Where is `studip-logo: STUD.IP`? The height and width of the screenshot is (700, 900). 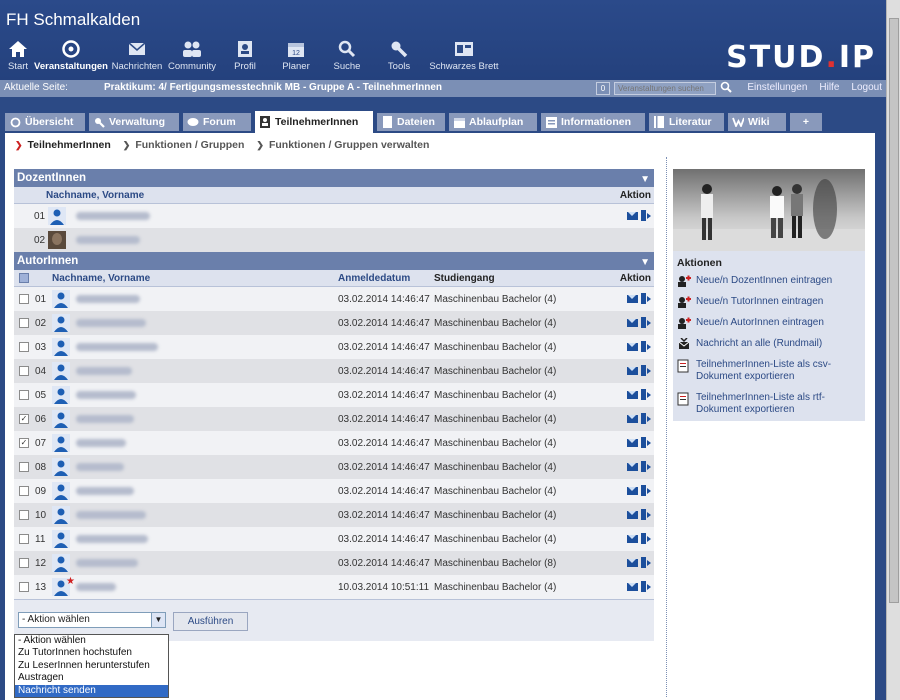
studip-logo: STUD.IP is located at coordinates (801, 57).